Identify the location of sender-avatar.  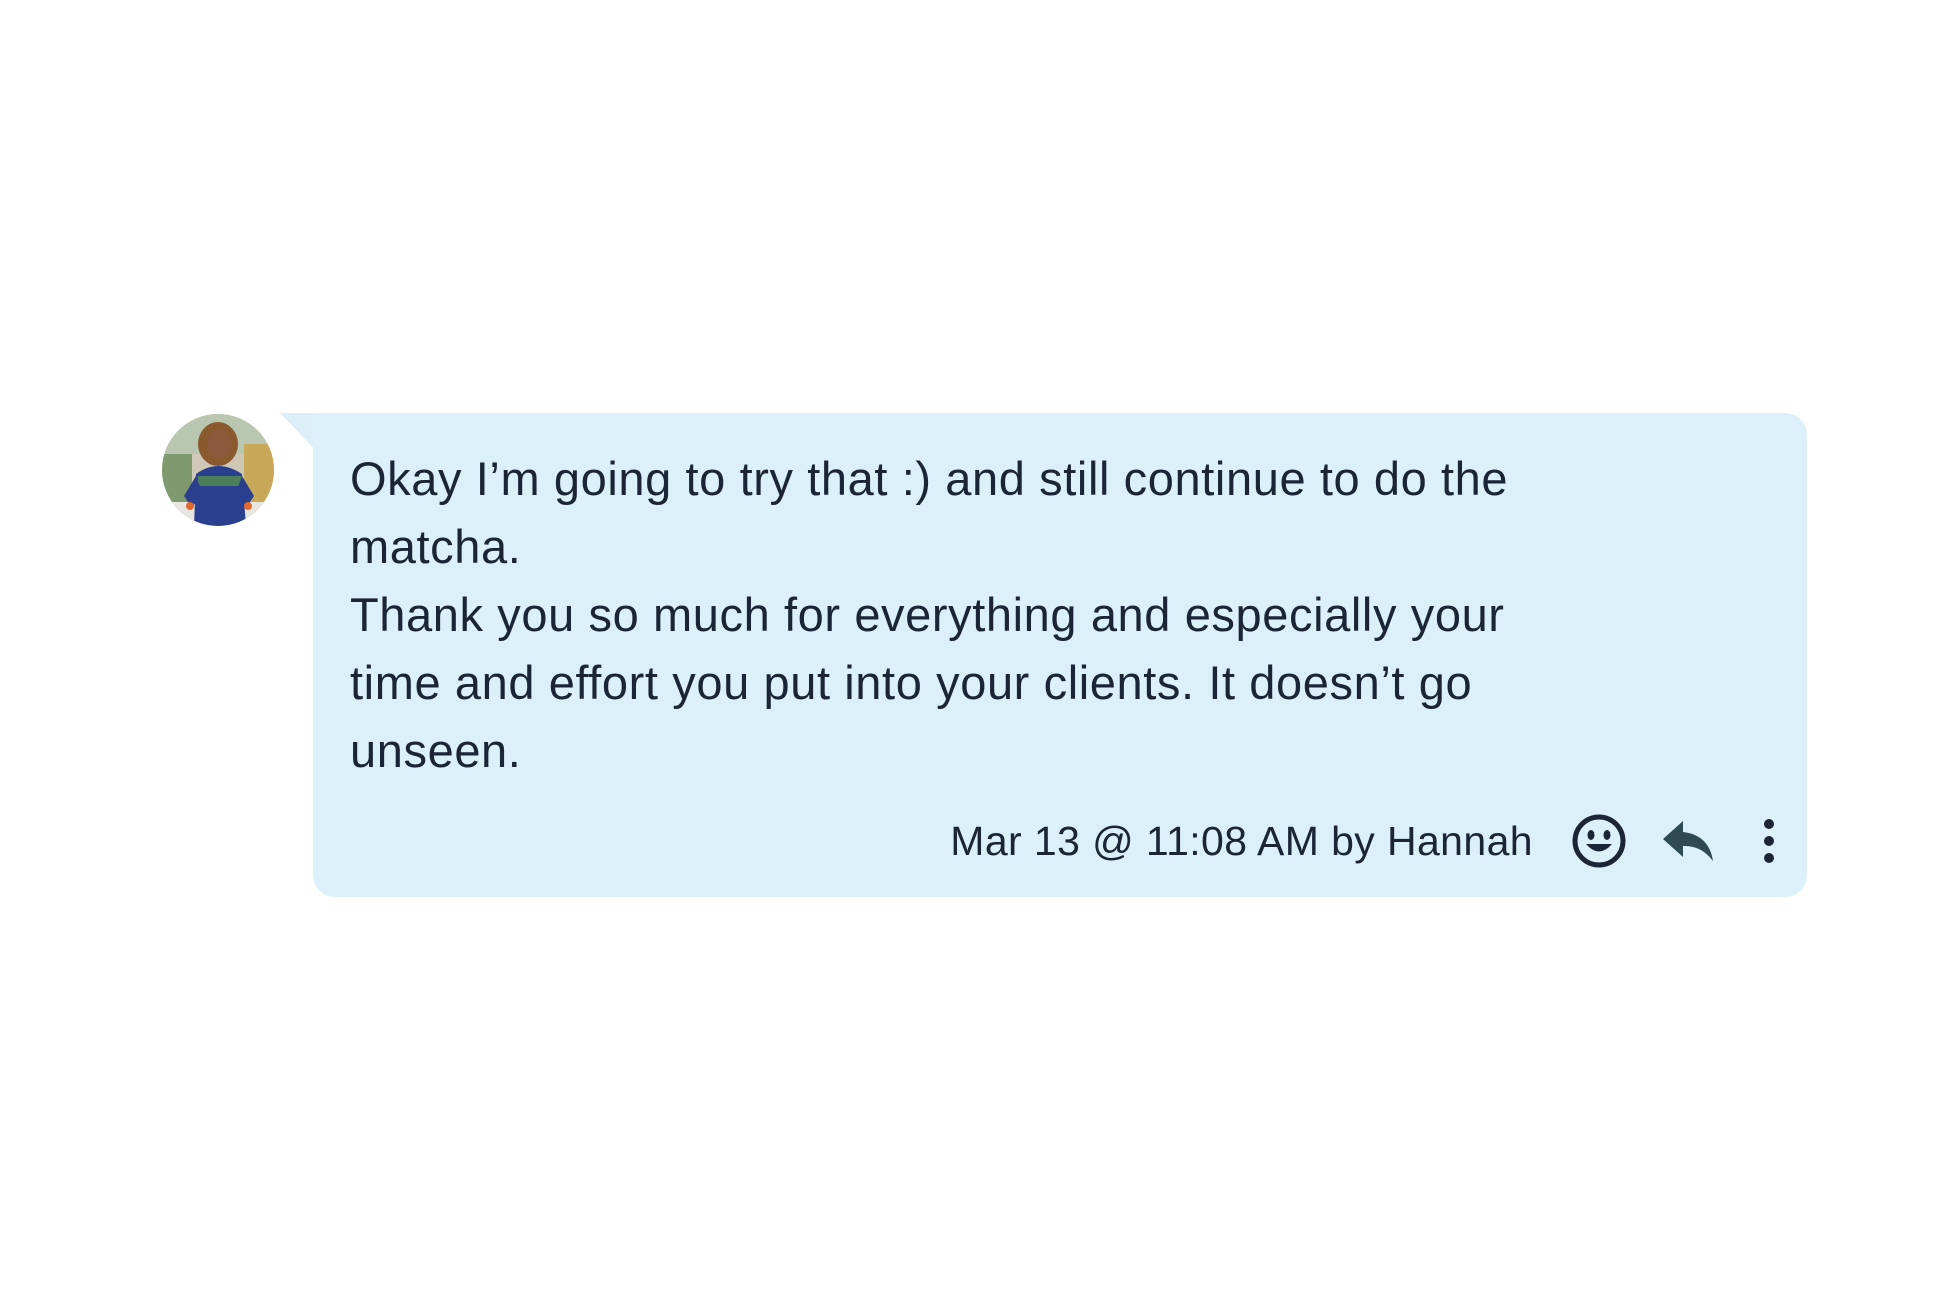
(218, 470).